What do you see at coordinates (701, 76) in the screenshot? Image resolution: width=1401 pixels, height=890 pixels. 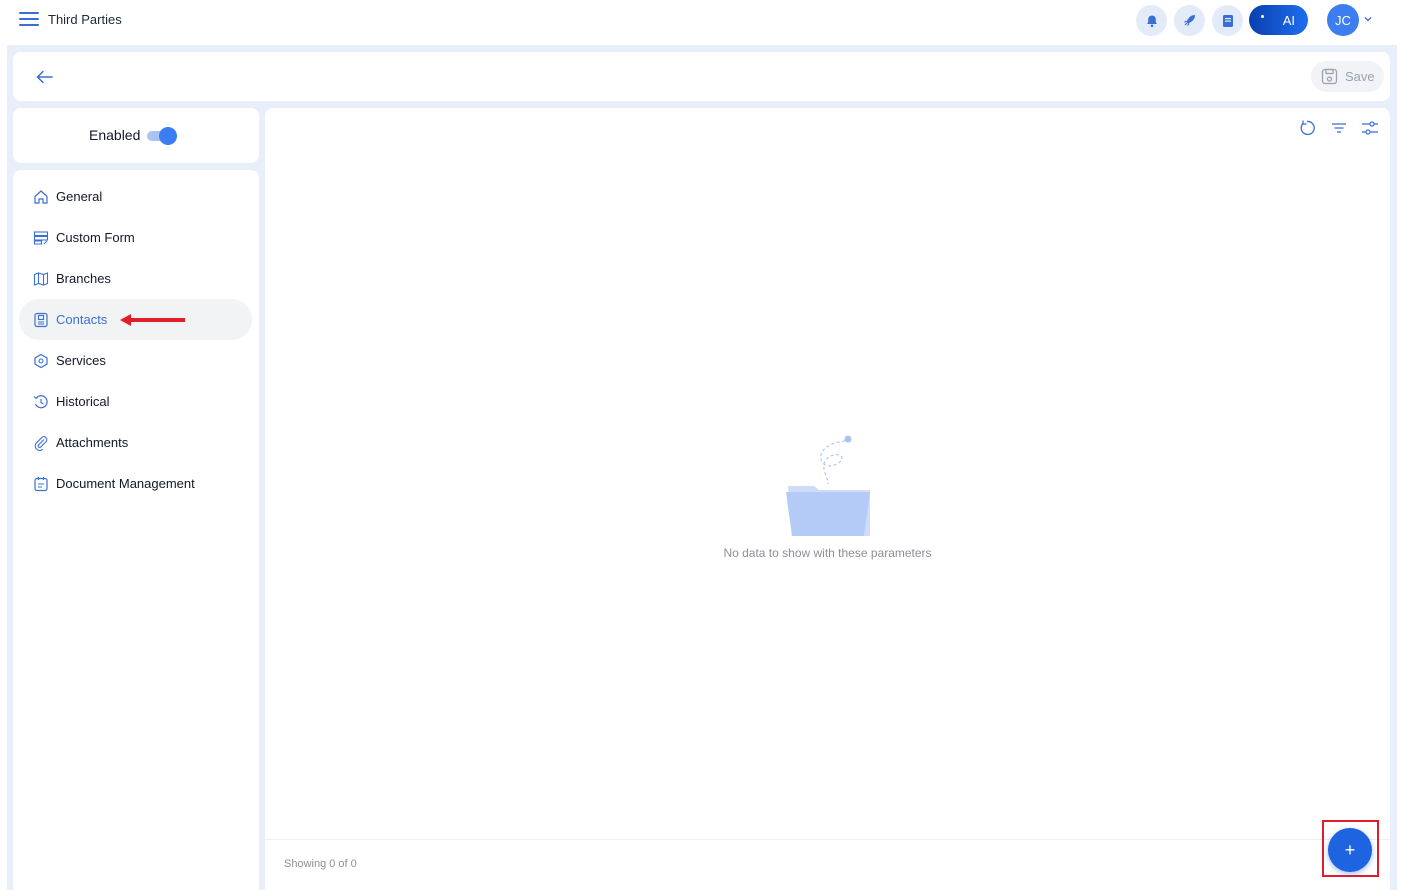 I see `header-card` at bounding box center [701, 76].